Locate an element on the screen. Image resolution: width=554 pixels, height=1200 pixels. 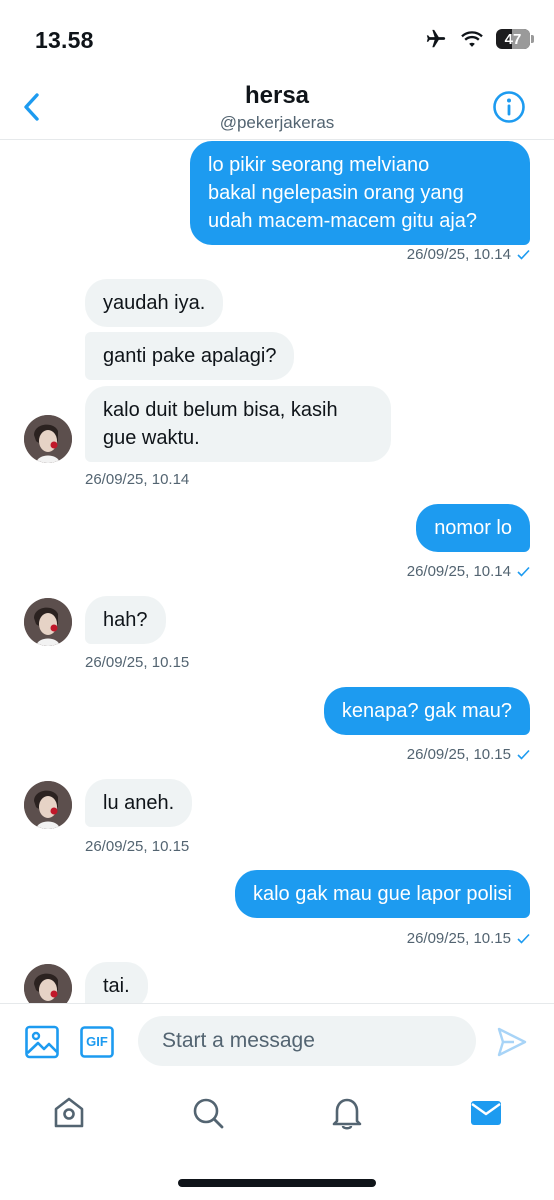
battery-icon: 47 is located at coordinates (515, 39).